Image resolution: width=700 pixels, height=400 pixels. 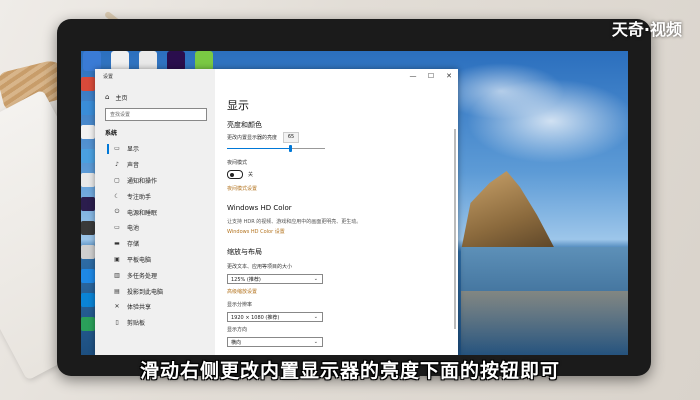 I want to click on search-placeholder: 查找设置, so click(x=120, y=115).